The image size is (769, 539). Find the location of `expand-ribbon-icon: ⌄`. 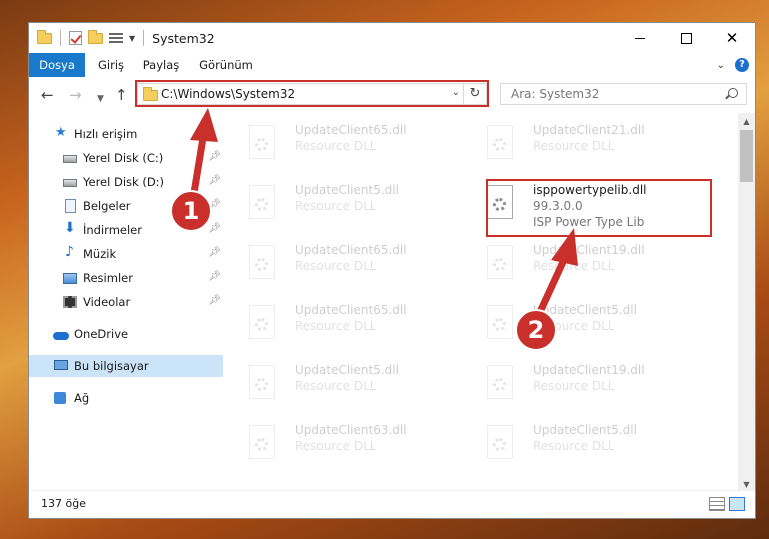

expand-ribbon-icon: ⌄ is located at coordinates (721, 65).